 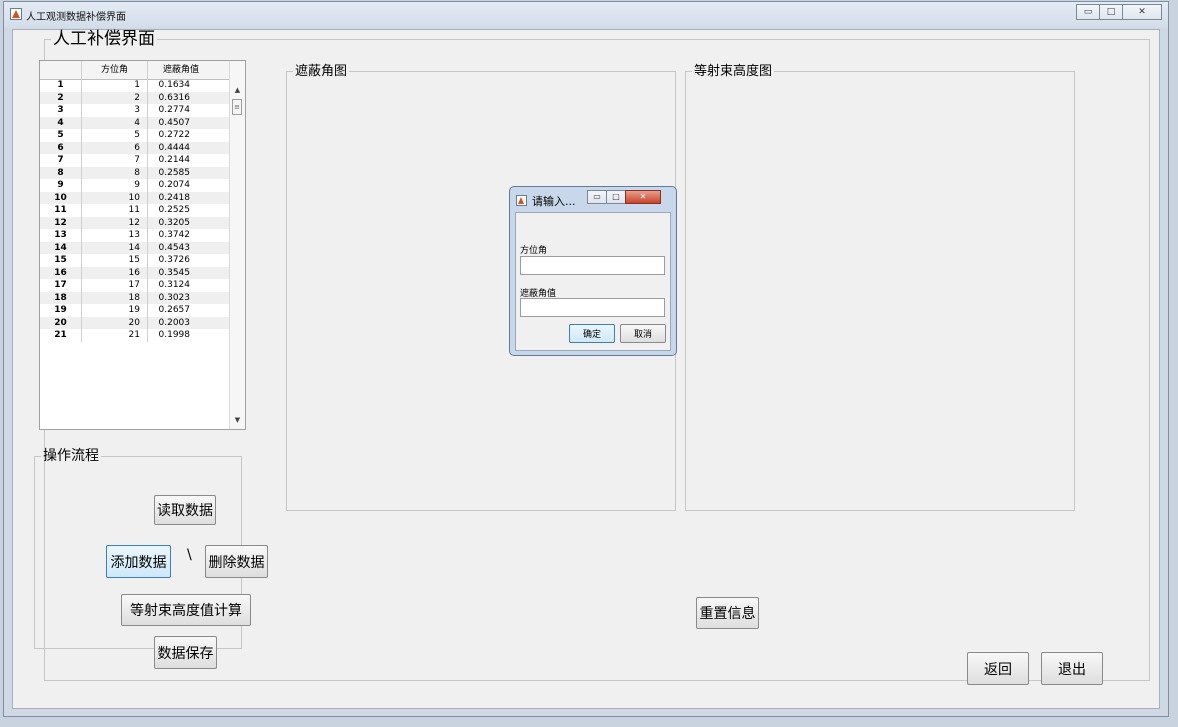 I want to click on table-row: 10 10 0.2418, so click(x=134, y=198).